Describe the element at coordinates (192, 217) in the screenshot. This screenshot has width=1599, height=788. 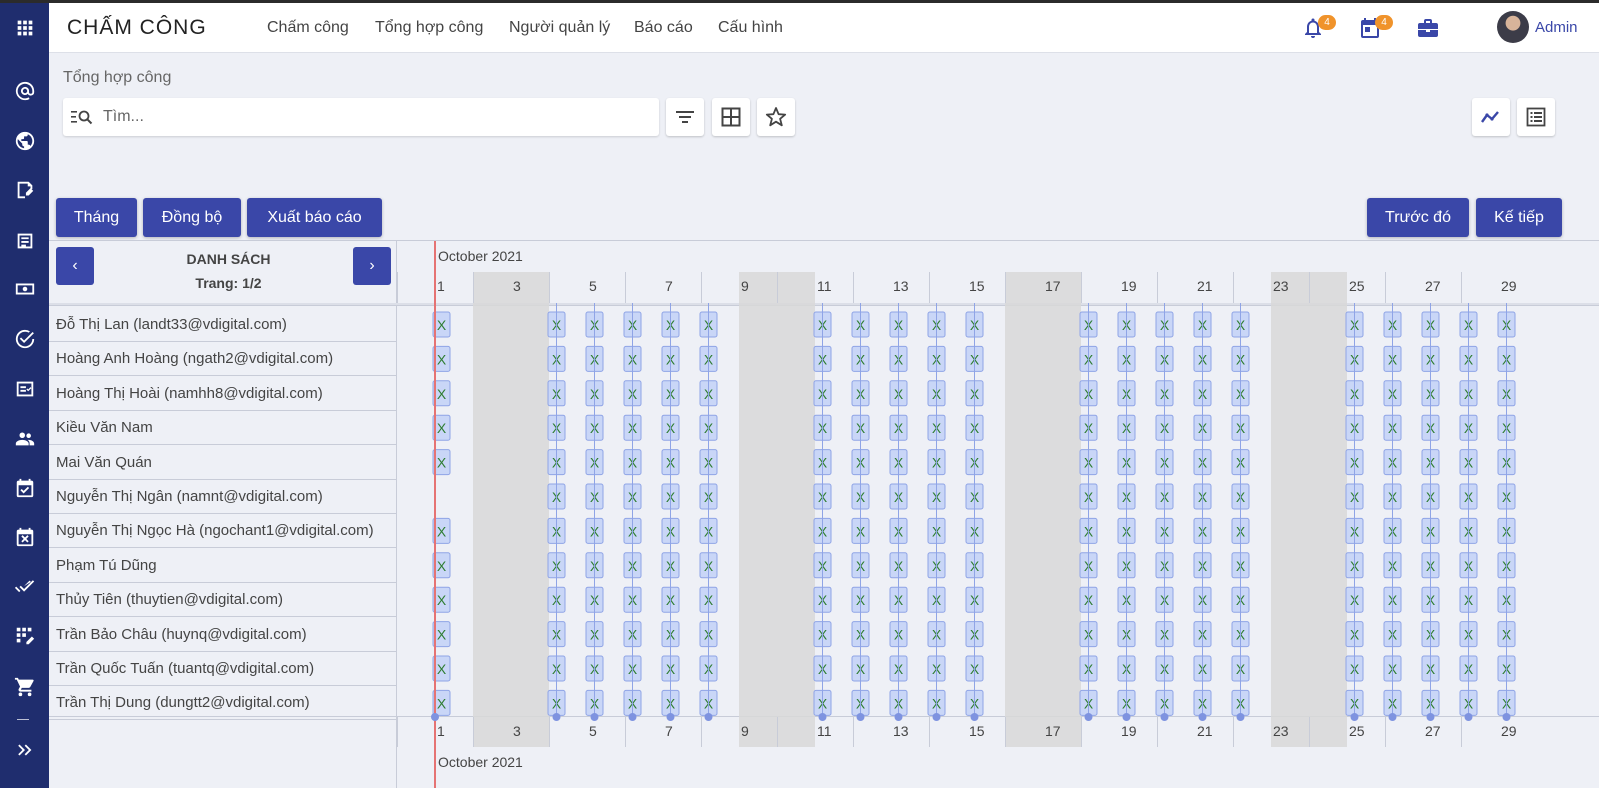
I see `sync-button: Đồng bộ` at that location.